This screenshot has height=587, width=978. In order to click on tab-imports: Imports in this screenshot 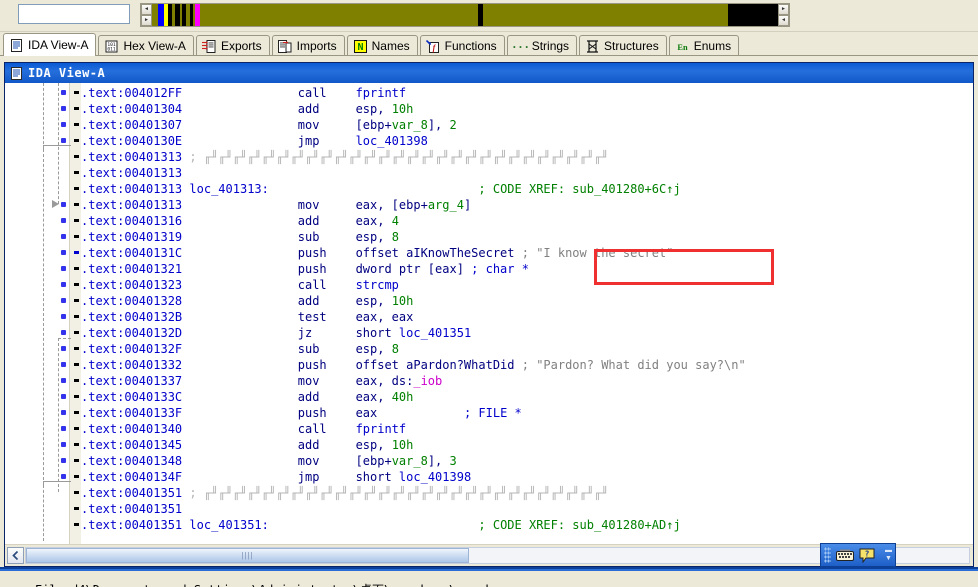, I will do `click(308, 45)`.